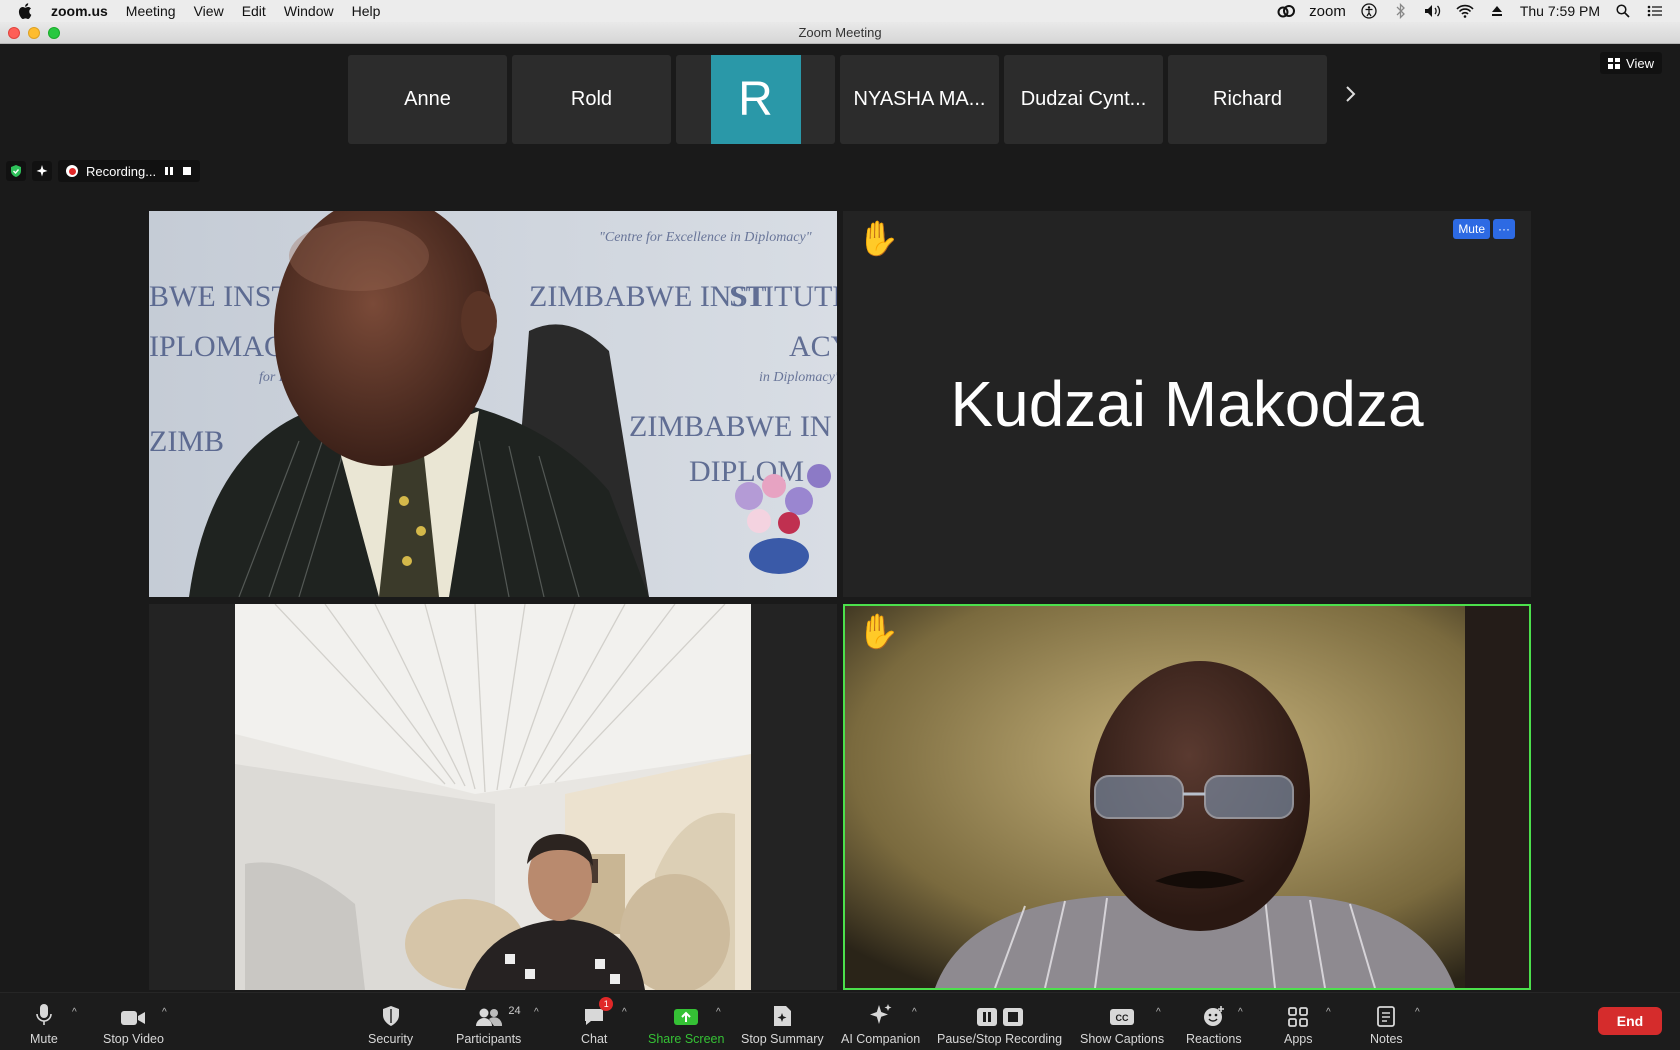 This screenshot has width=1680, height=1050. I want to click on share-screen-button: Share Screen, so click(686, 1023).